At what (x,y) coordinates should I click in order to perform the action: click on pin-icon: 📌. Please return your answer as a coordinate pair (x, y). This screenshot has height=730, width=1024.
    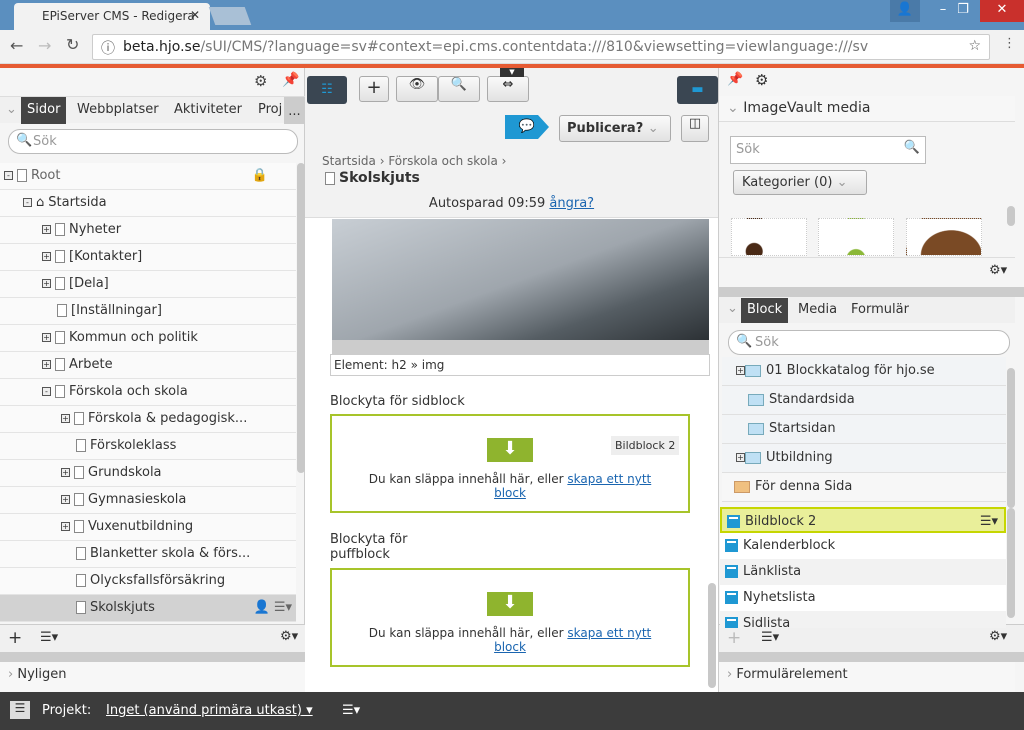
    Looking at the image, I should click on (290, 80).